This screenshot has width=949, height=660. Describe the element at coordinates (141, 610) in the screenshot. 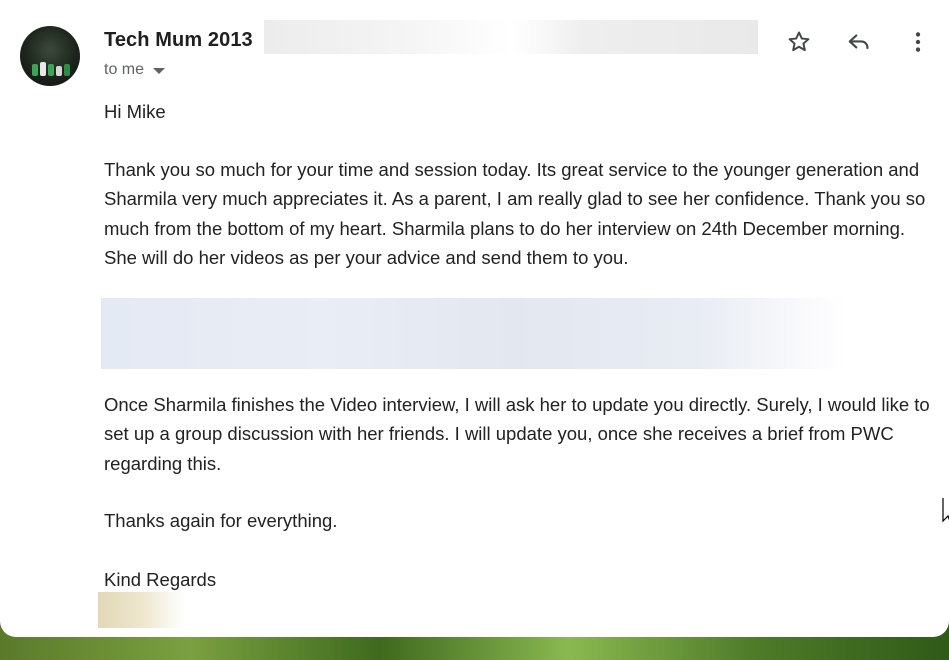

I see `redacted-signature` at that location.